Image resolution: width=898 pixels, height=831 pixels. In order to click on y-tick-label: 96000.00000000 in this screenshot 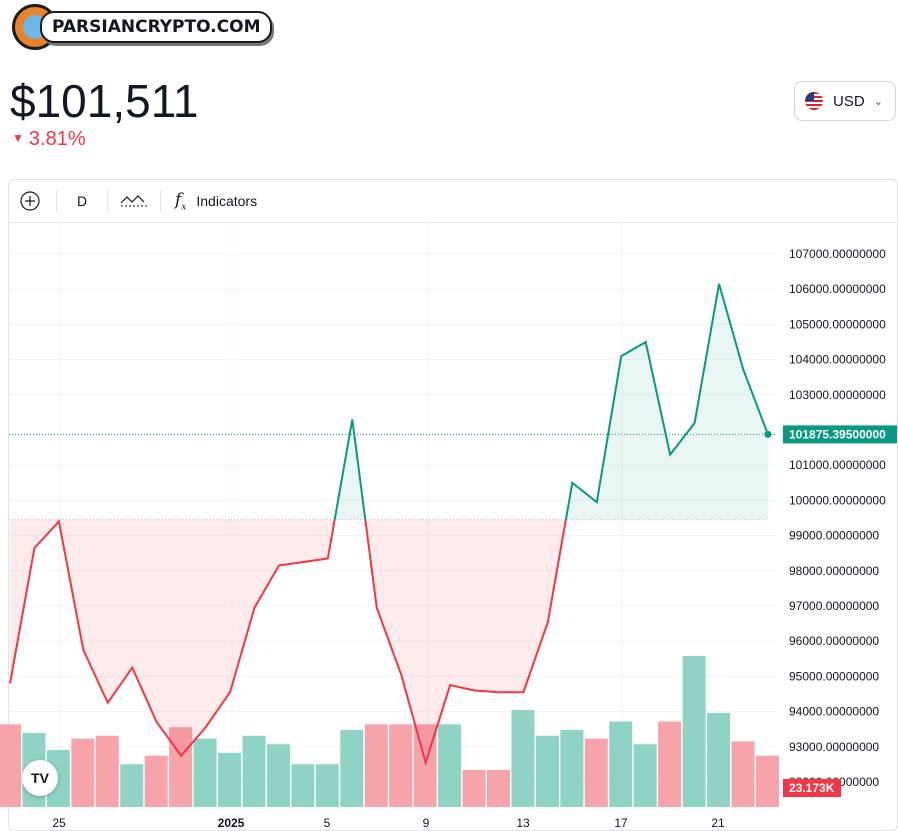, I will do `click(834, 641)`.